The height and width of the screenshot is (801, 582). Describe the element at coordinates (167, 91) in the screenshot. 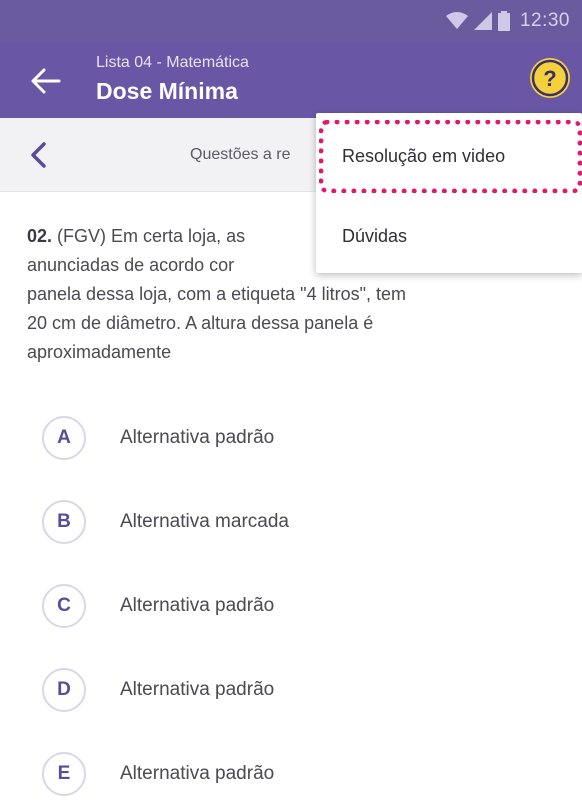

I see `page-title: Dose Mínima` at that location.